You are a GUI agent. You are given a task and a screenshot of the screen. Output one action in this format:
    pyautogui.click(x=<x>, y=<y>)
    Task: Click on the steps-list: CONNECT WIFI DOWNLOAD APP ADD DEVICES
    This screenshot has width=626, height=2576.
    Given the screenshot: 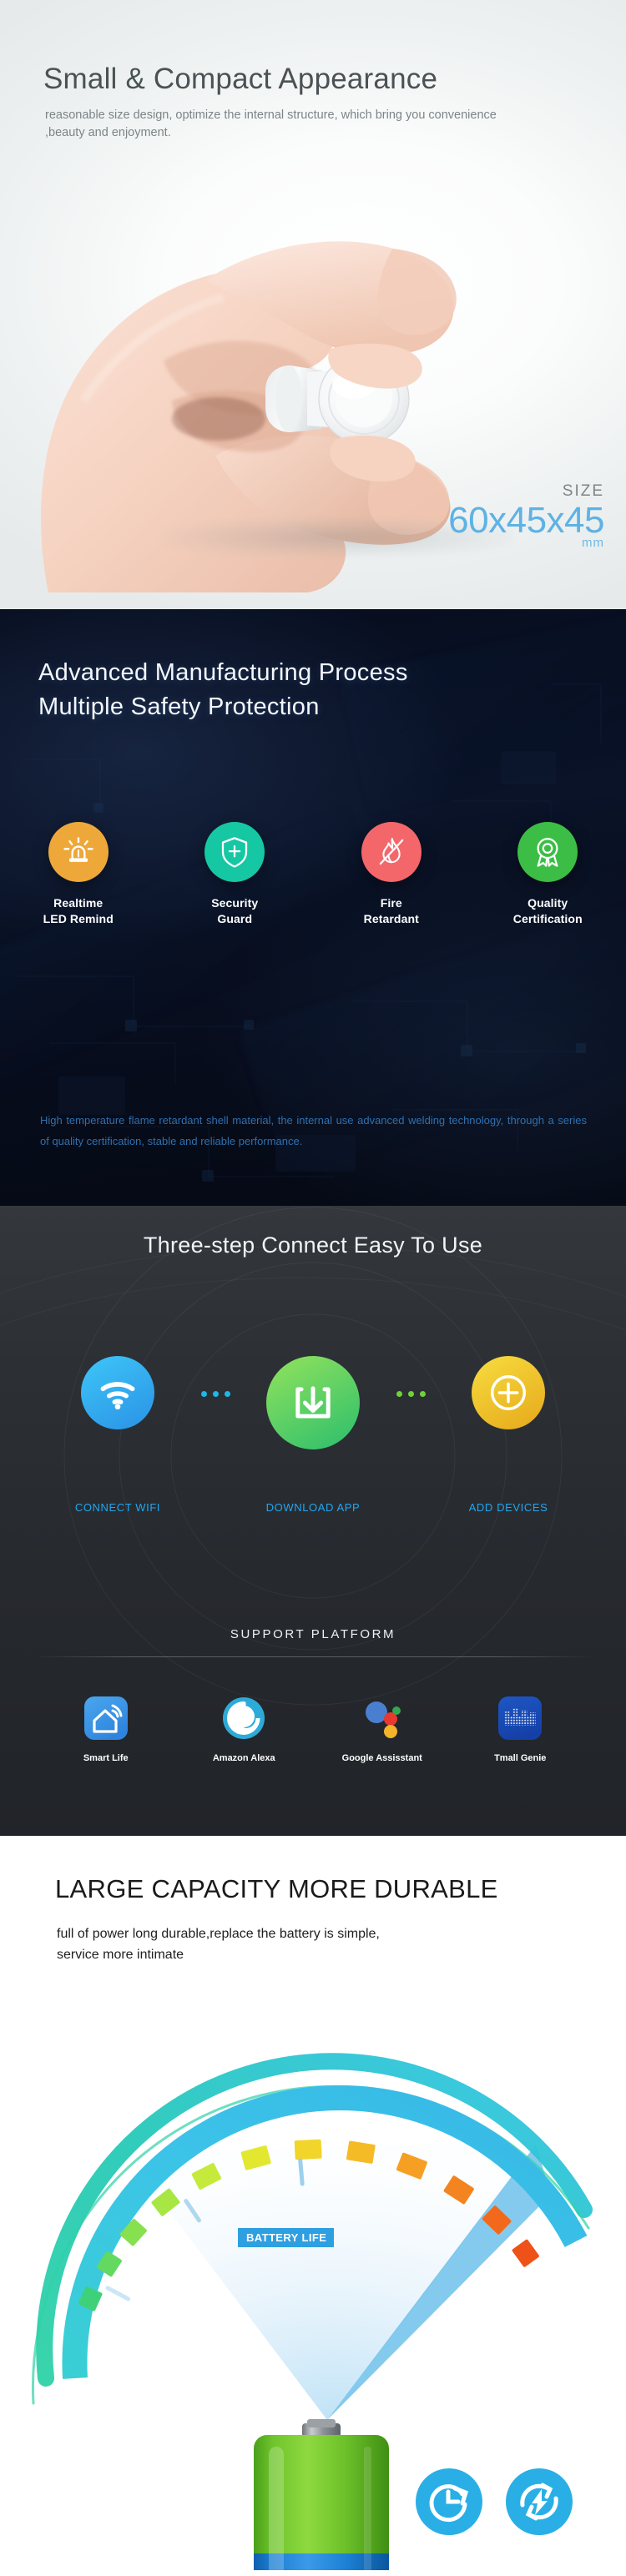 What is the action you would take?
    pyautogui.click(x=313, y=1435)
    